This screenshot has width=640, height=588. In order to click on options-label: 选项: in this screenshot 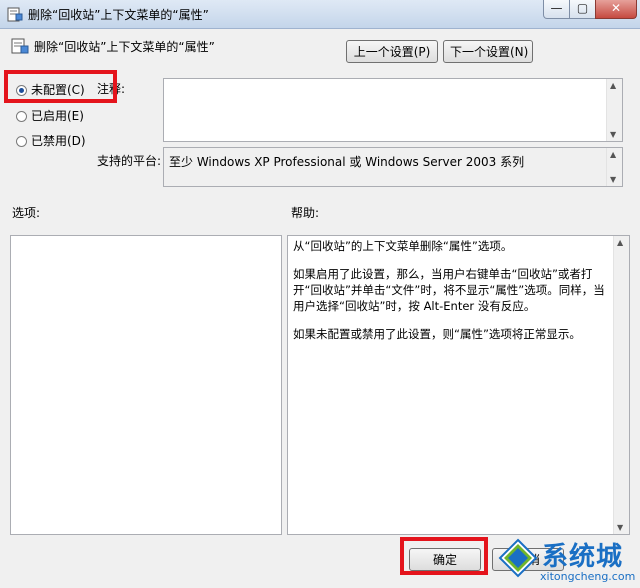, I will do `click(26, 213)`.